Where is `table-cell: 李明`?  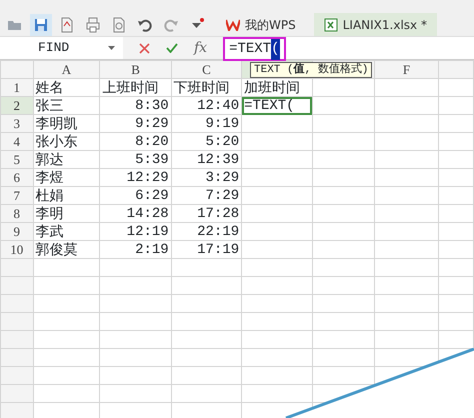 table-cell: 李明 is located at coordinates (66, 213).